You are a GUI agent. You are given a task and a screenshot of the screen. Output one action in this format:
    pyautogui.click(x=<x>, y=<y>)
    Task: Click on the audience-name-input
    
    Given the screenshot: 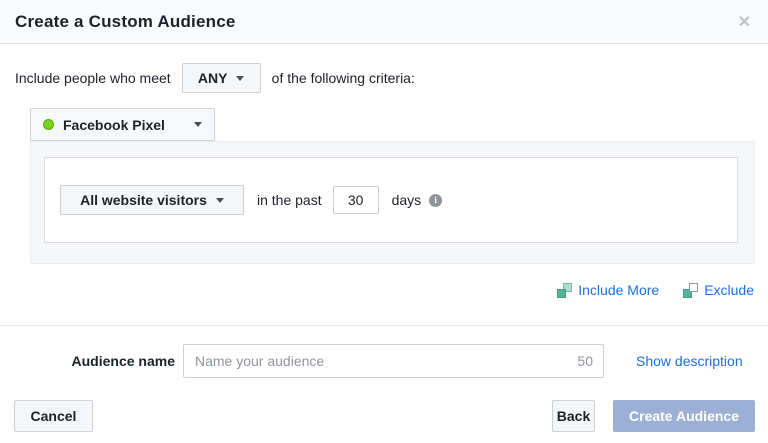 What is the action you would take?
    pyautogui.click(x=393, y=361)
    